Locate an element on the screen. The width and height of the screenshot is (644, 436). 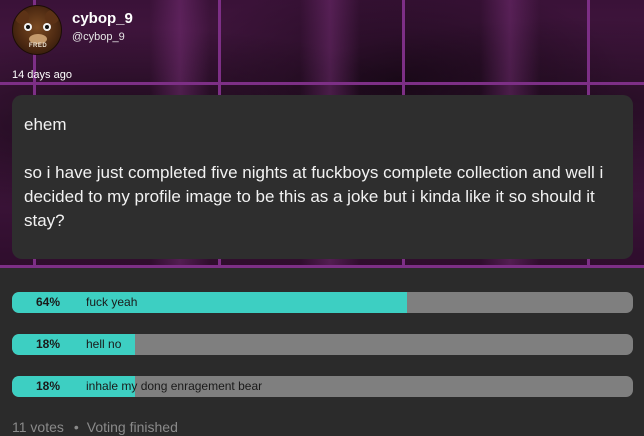
poll-option-label: fuck yeah is located at coordinates (112, 302).